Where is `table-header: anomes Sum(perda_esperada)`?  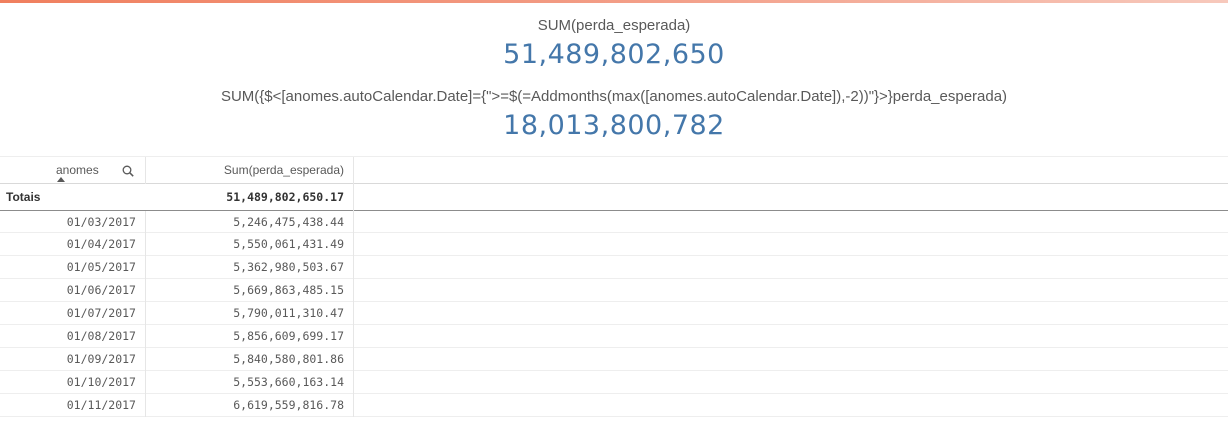 table-header: anomes Sum(perda_esperada) is located at coordinates (614, 170).